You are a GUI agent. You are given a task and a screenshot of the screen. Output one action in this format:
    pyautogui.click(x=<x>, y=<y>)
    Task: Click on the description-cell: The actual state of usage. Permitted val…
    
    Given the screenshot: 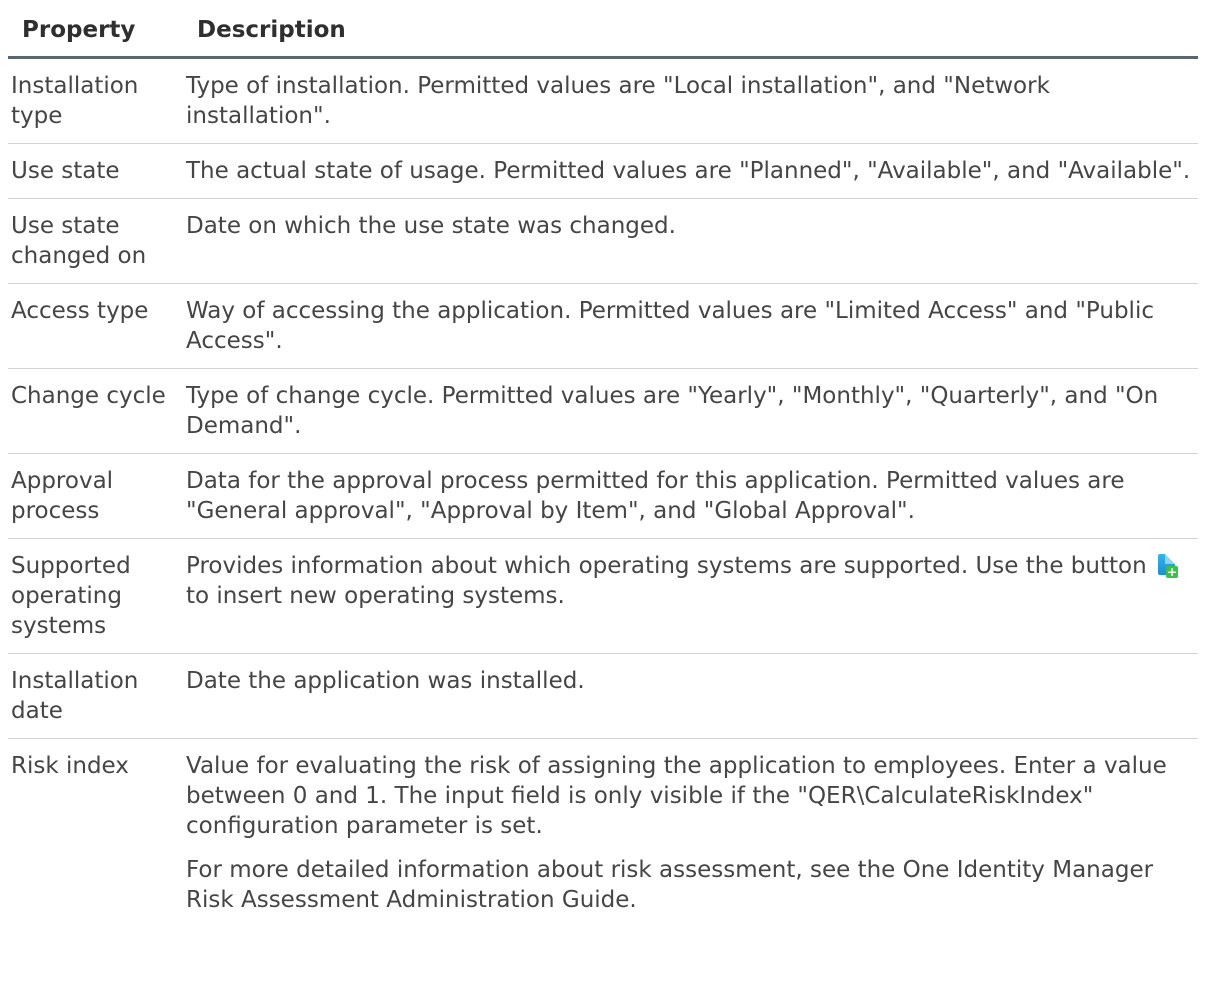 What is the action you would take?
    pyautogui.click(x=690, y=171)
    